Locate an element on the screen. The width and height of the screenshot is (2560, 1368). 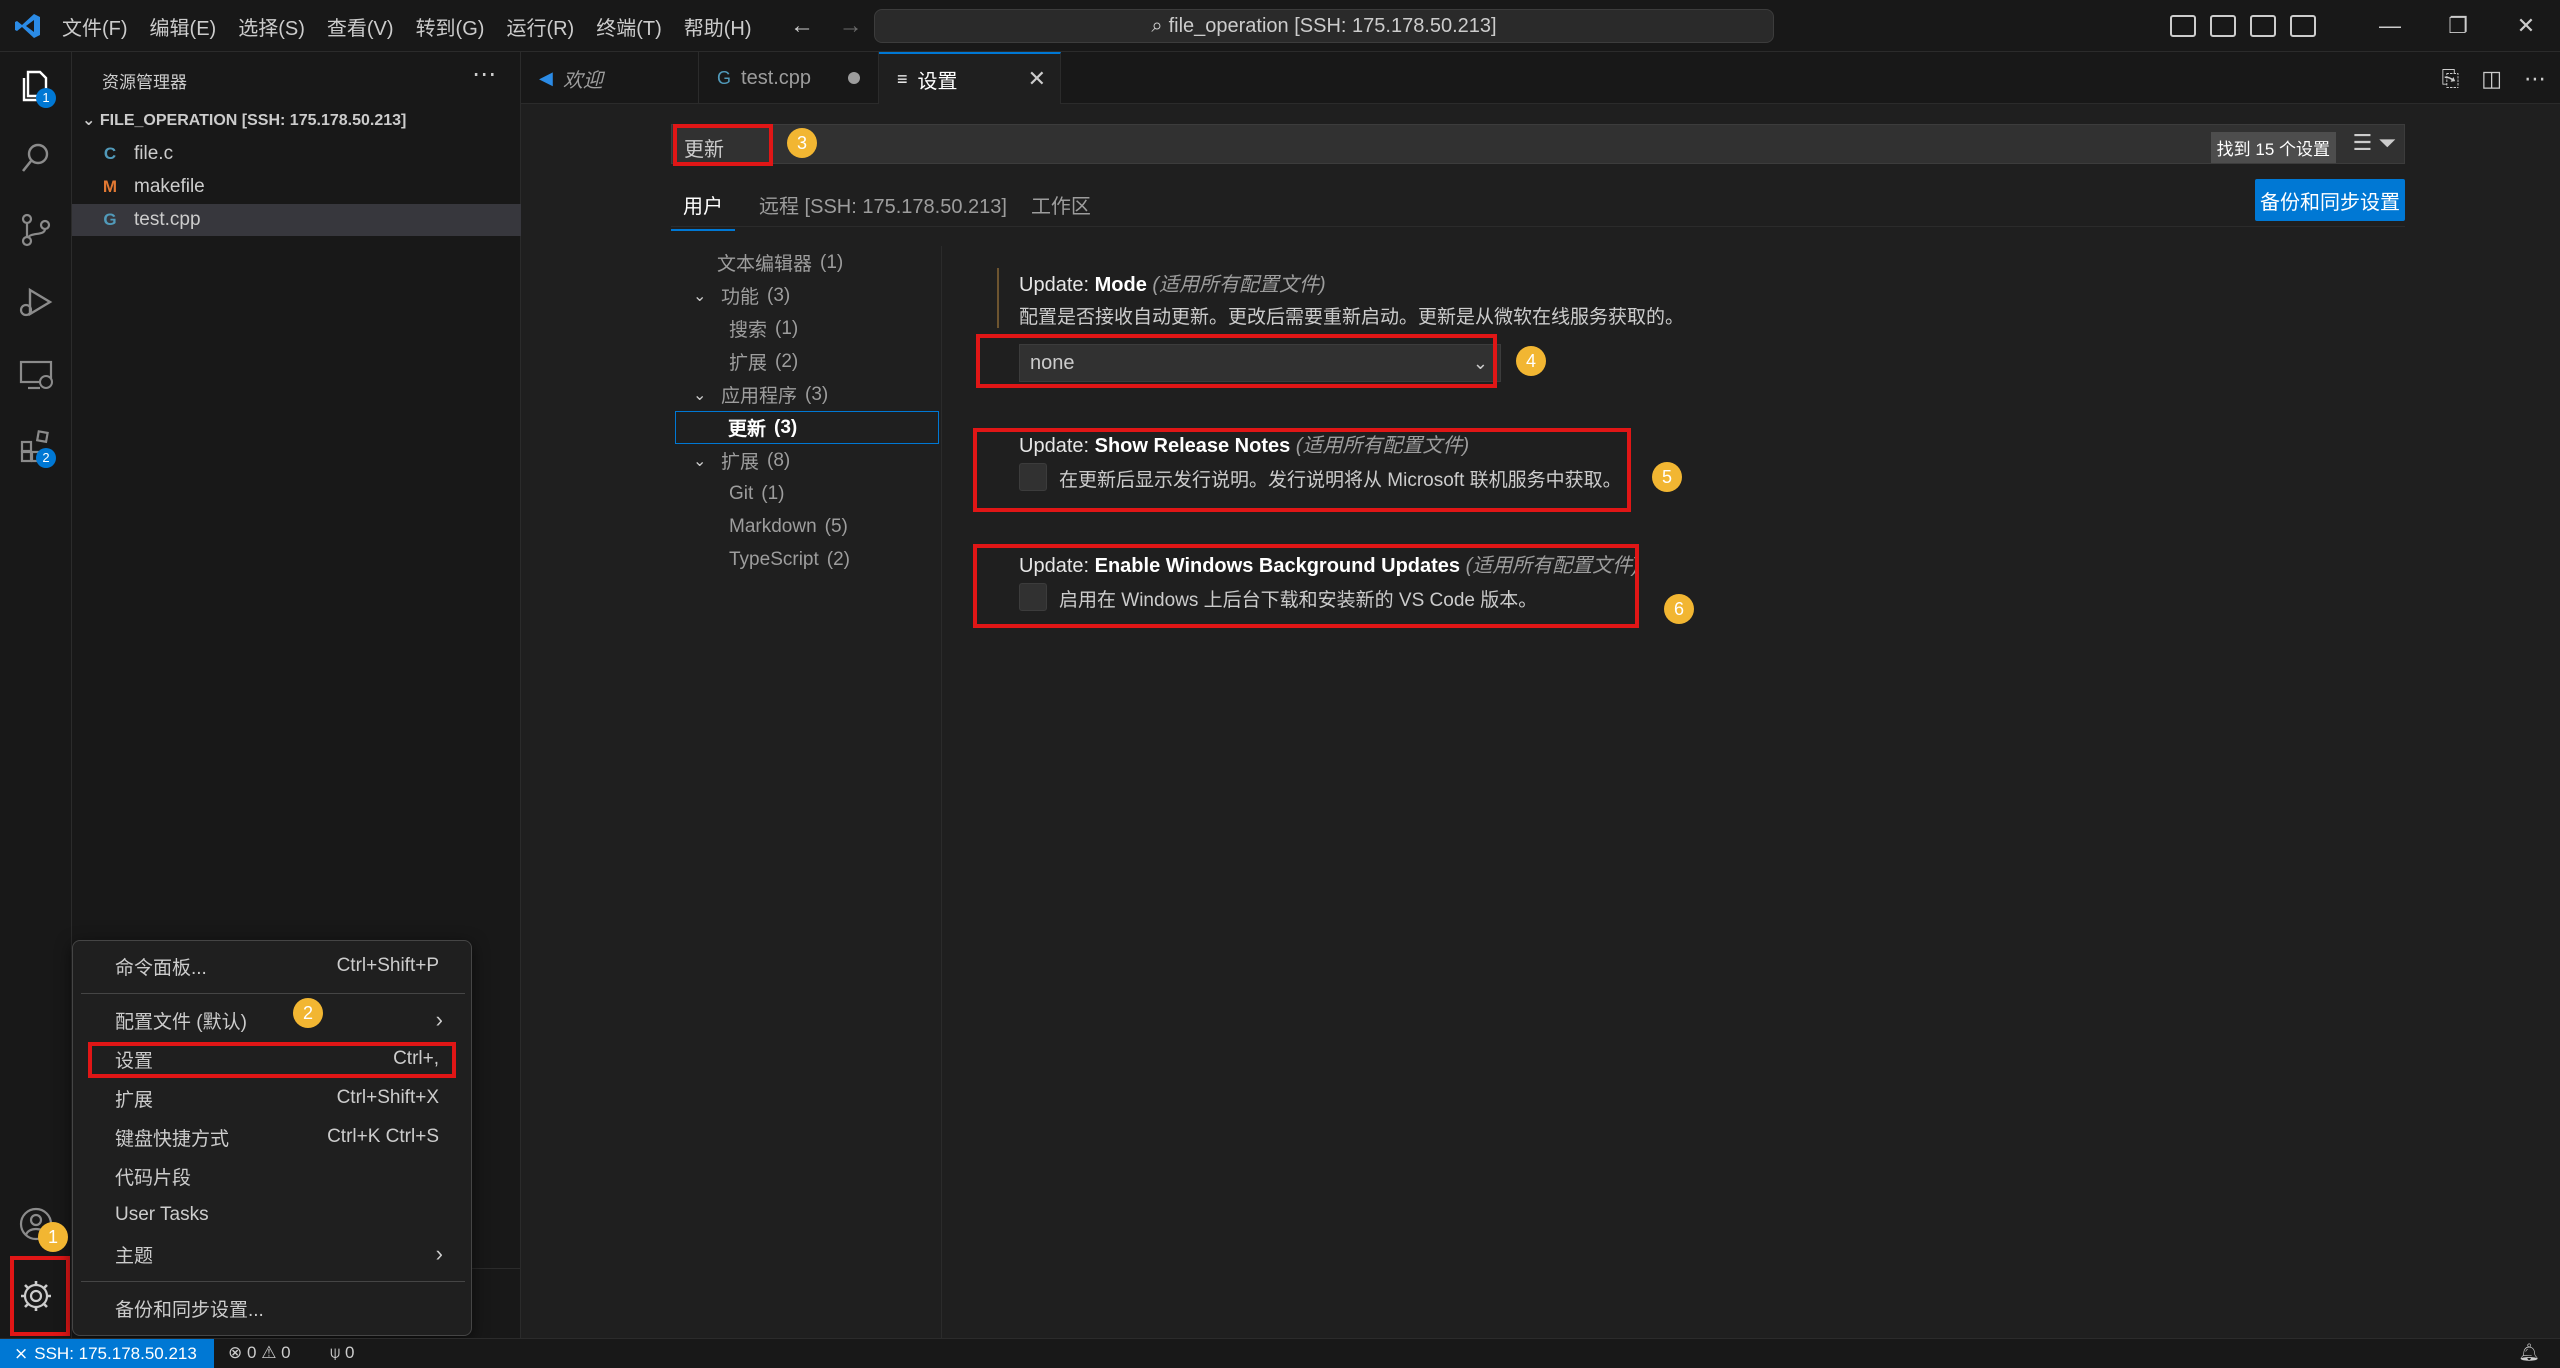
activity-bar: 1 2 is located at coordinates (36, 695).